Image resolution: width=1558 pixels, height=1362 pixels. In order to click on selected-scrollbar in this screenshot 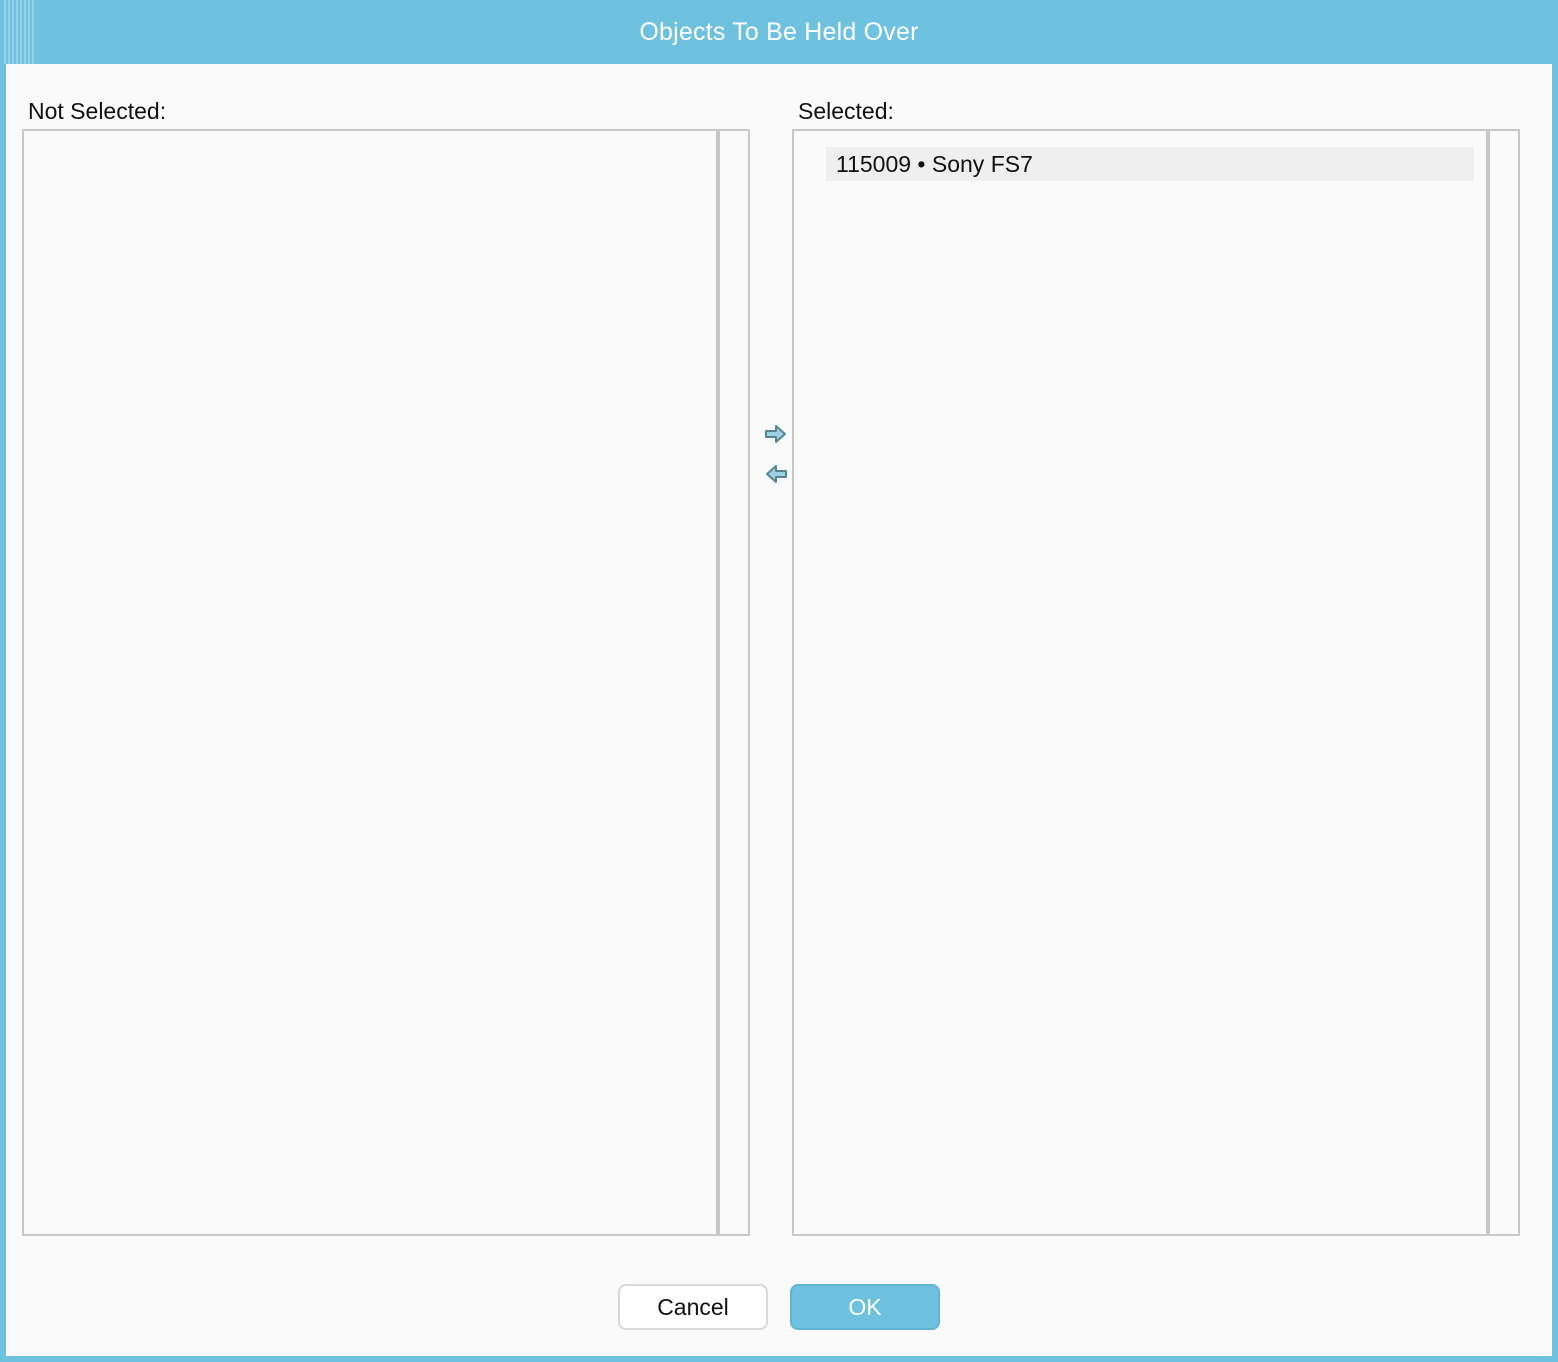, I will do `click(1502, 682)`.